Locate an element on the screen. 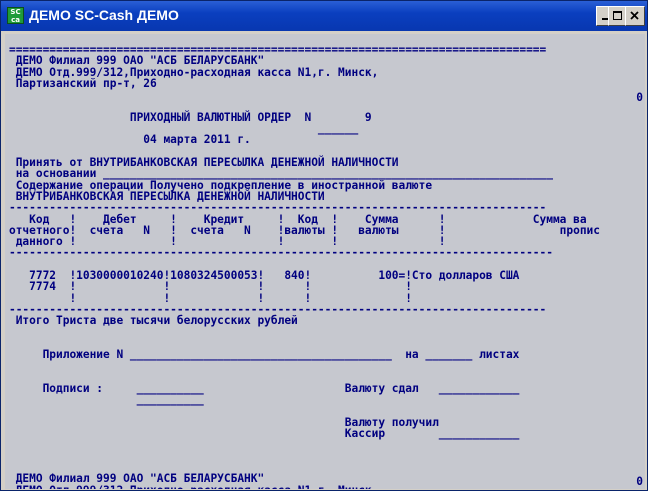 Image resolution: width=648 pixels, height=491 pixels. maximize-icon is located at coordinates (617, 15).